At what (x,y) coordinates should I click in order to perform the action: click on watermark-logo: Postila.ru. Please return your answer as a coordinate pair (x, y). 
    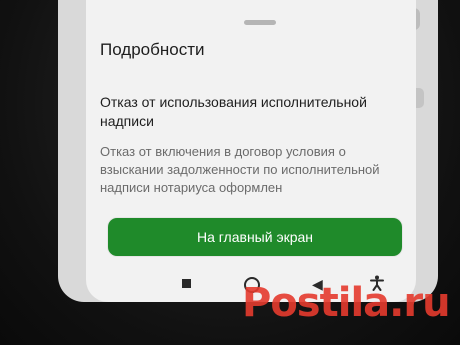
    Looking at the image, I should click on (346, 303).